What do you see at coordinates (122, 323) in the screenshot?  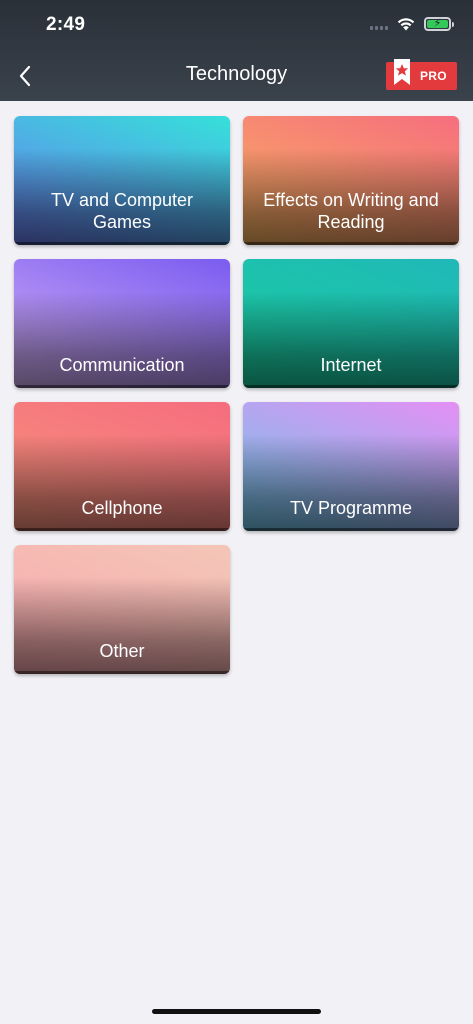 I see `category-card-communication: Communication` at bounding box center [122, 323].